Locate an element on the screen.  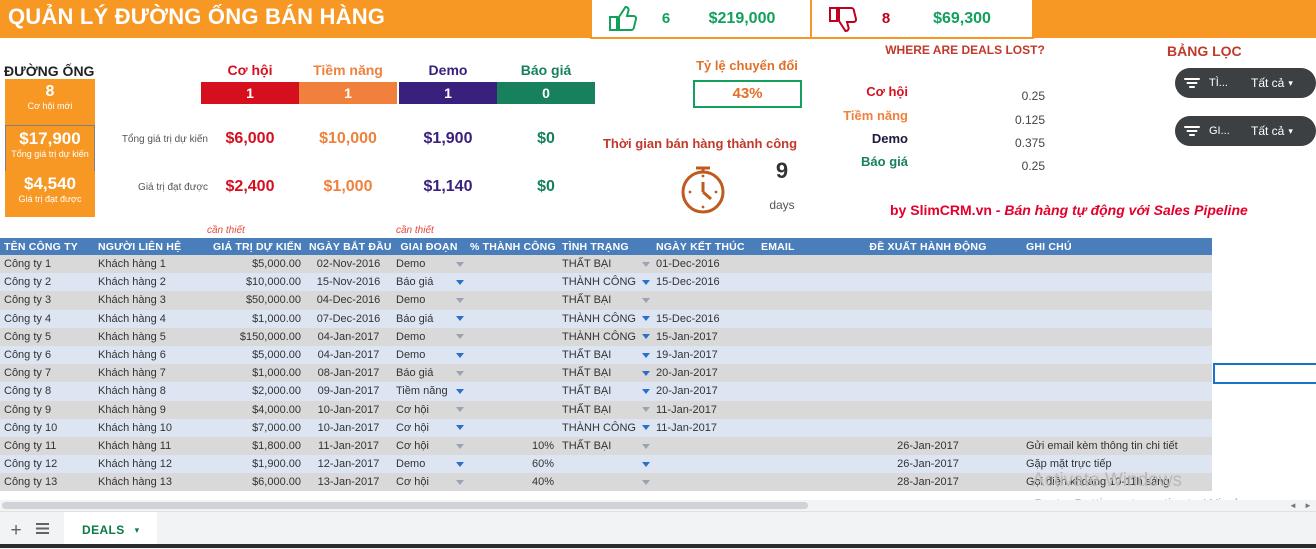
deal-end-date: 15-Dec-2016 is located at coordinates (704, 318).